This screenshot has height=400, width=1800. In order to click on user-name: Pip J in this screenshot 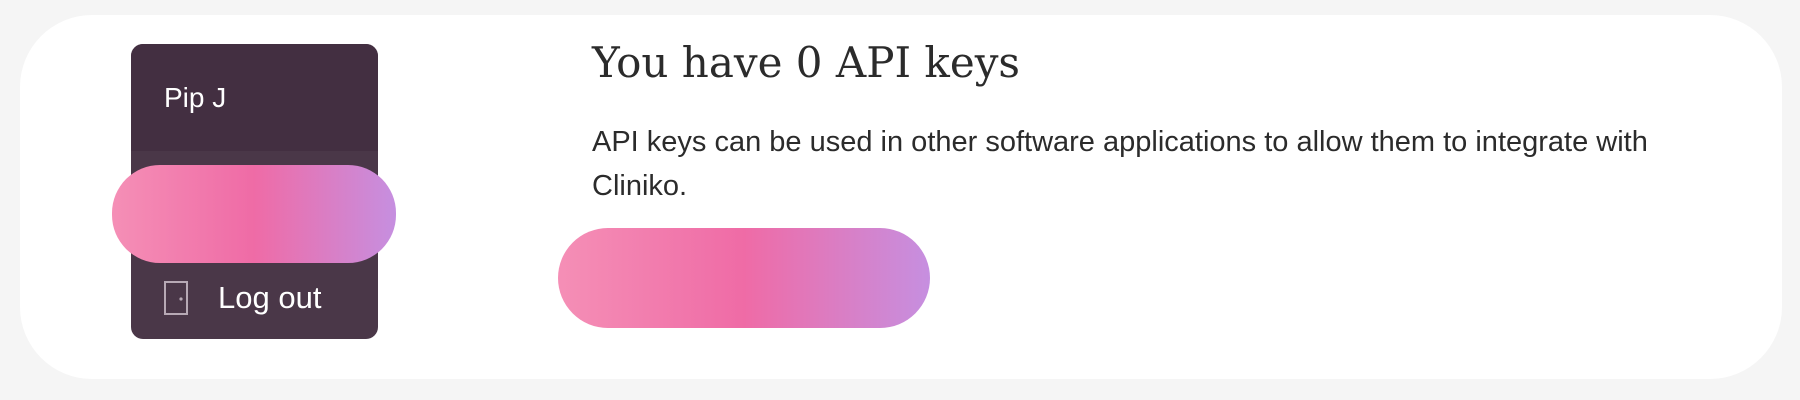, I will do `click(195, 97)`.